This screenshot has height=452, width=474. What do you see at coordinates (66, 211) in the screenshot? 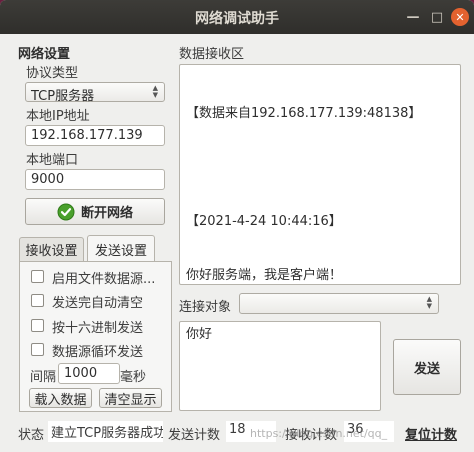
I see `check-circle-icon` at bounding box center [66, 211].